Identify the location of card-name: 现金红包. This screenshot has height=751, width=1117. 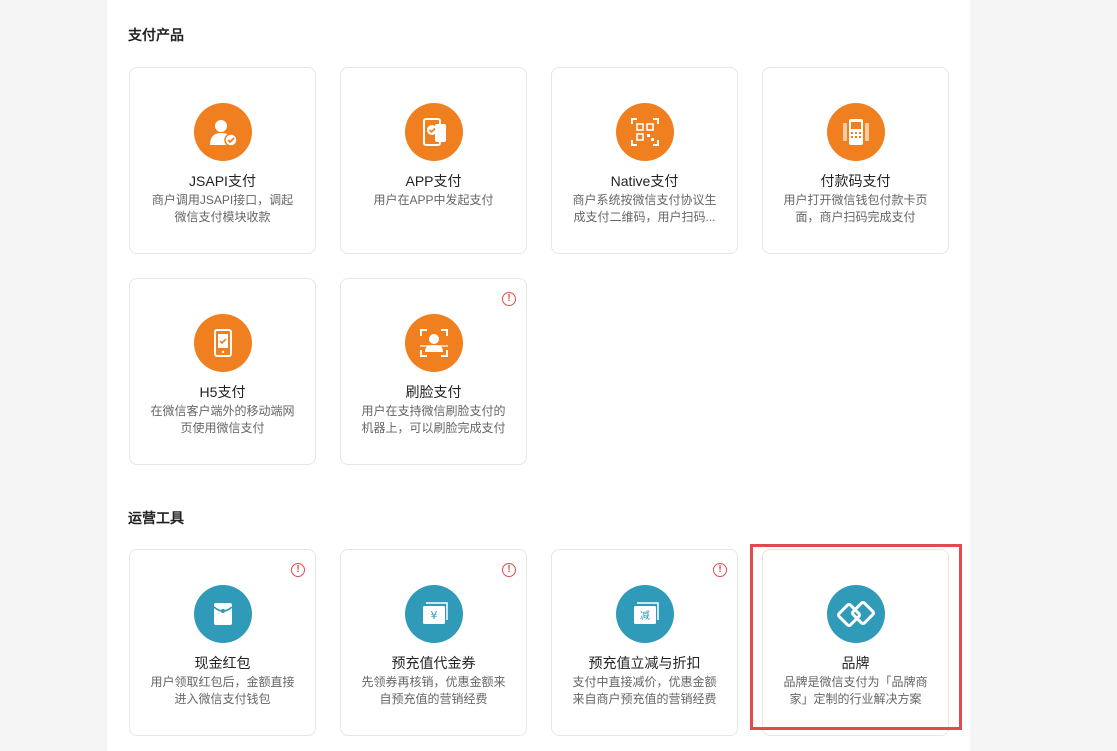
(222, 663).